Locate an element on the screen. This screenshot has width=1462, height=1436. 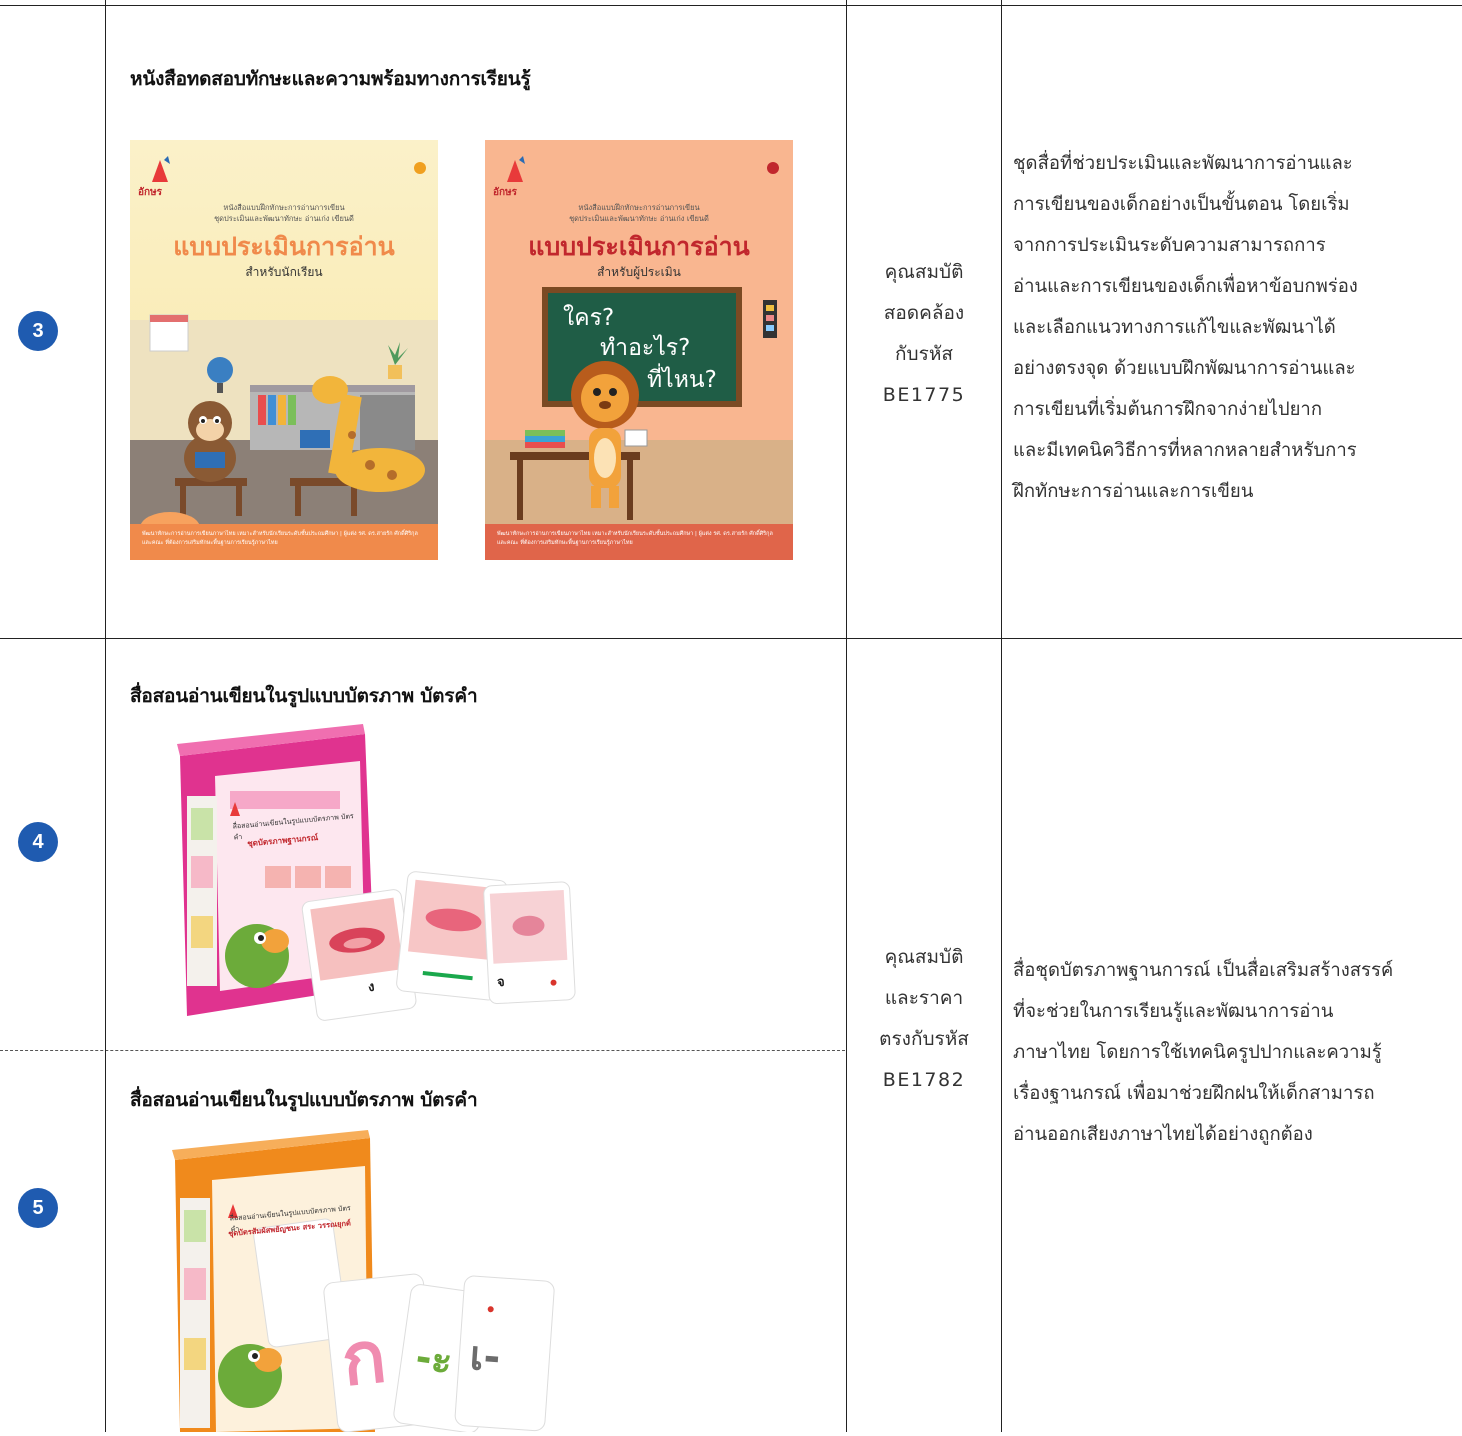
chalkboard-text-3: ที่ไหน? is located at coordinates (682, 380).